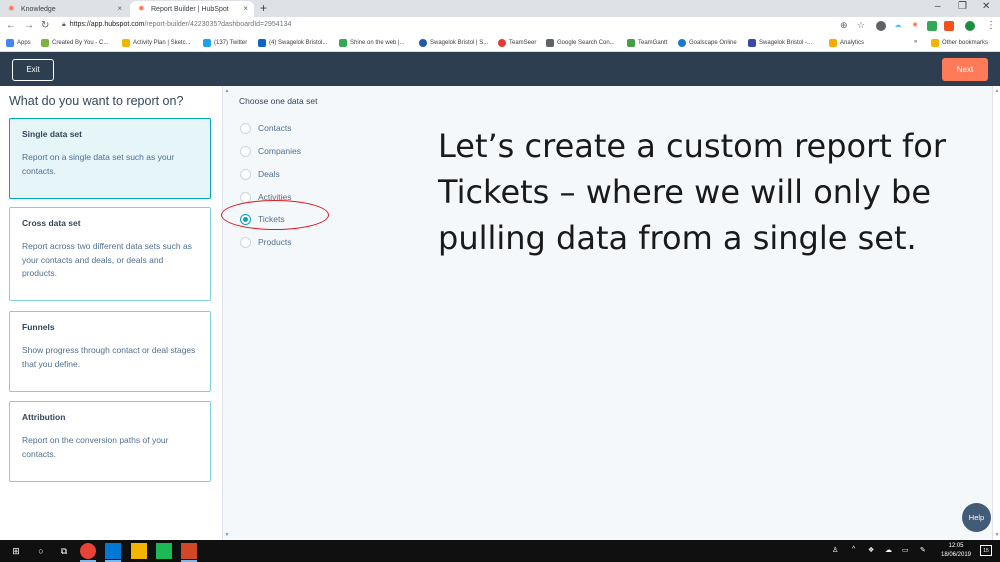 The image size is (1000, 562). What do you see at coordinates (923, 550) in the screenshot?
I see `pen-icon: ✎` at bounding box center [923, 550].